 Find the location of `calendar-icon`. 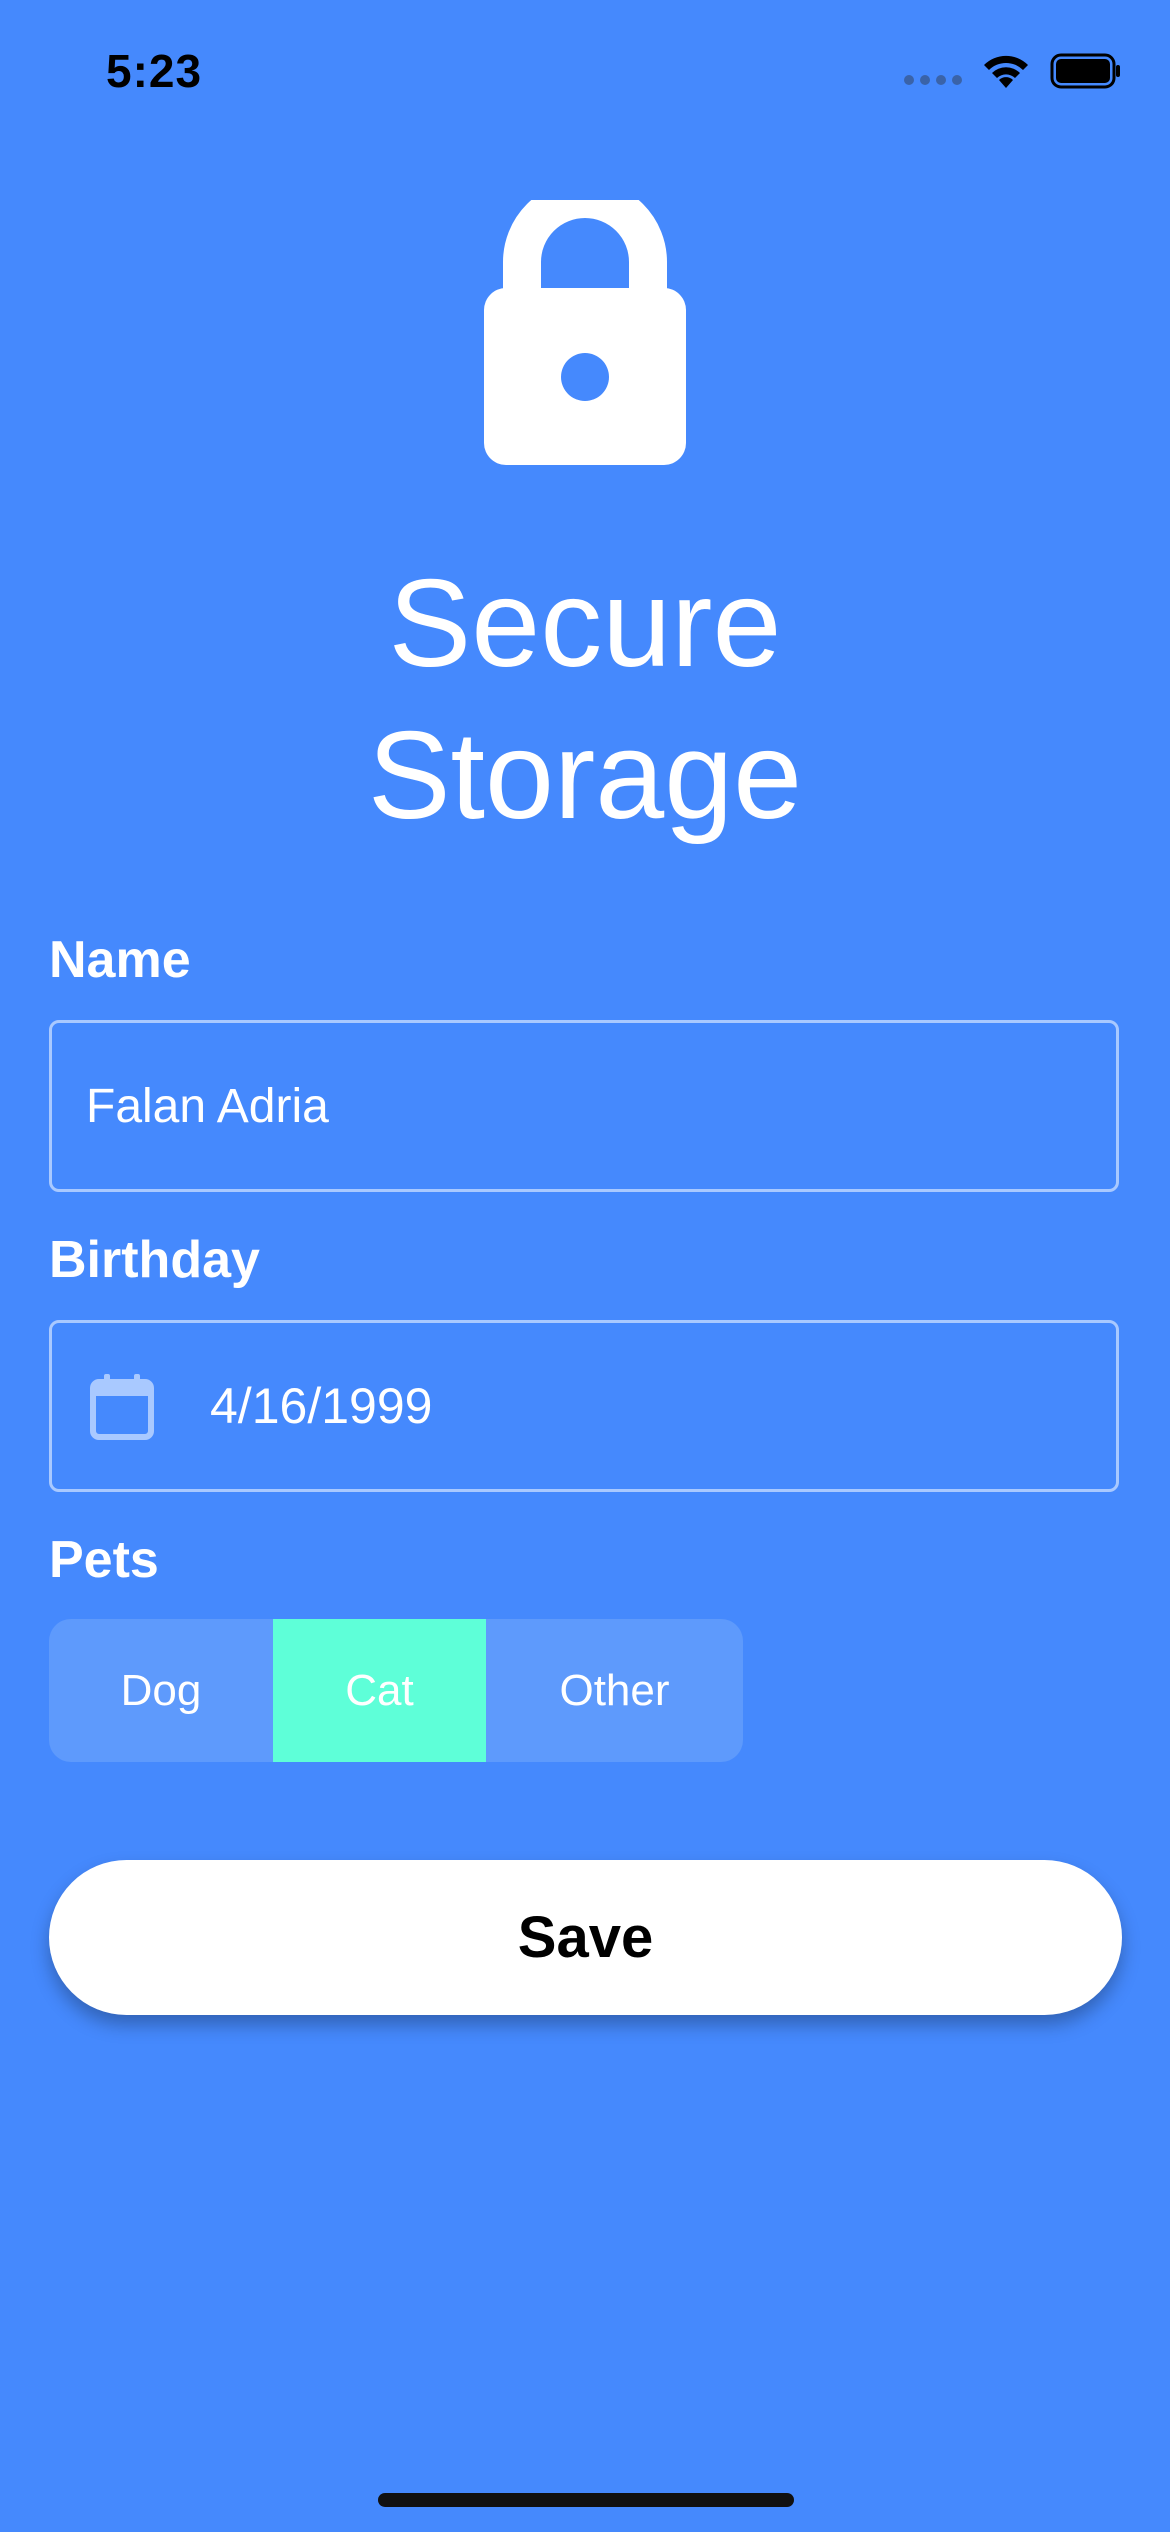

calendar-icon is located at coordinates (122, 1406).